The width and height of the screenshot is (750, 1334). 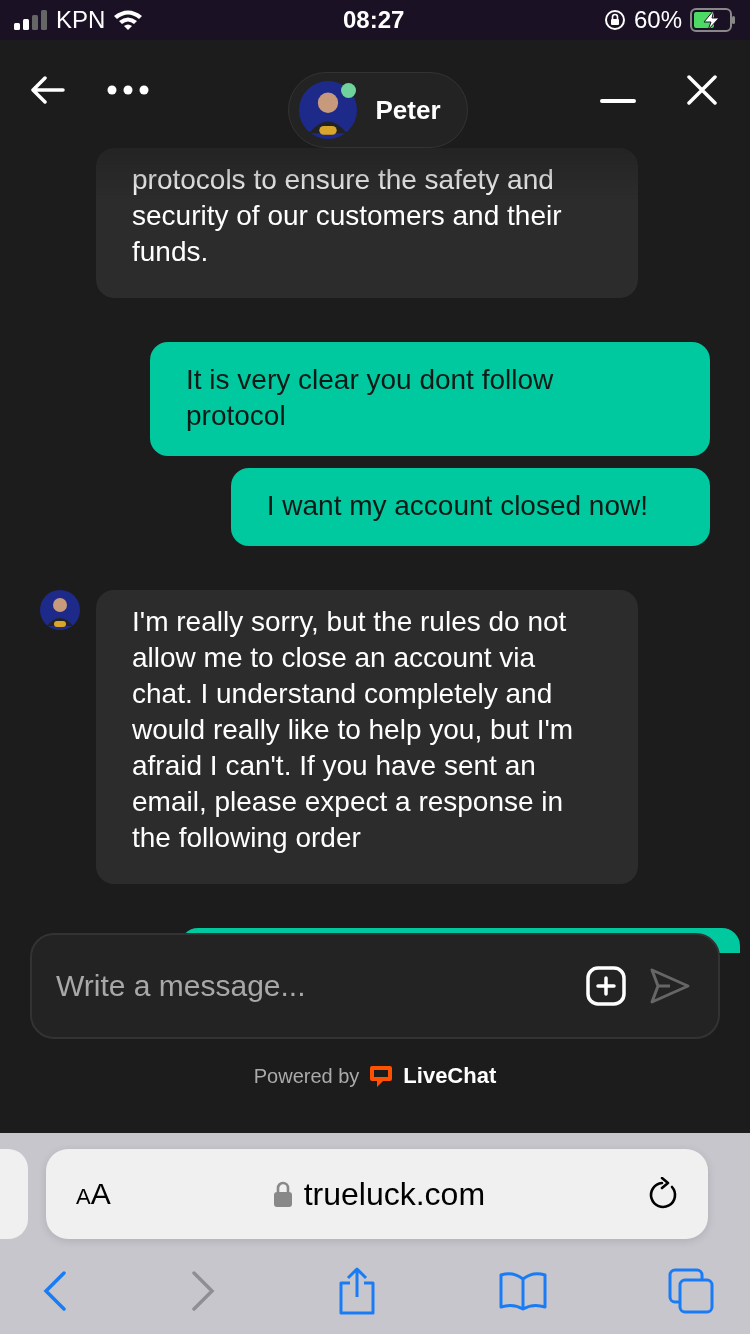 What do you see at coordinates (367, 223) in the screenshot?
I see `message-bubble: protocols to ensure the safety and security of our customers and their funds.` at bounding box center [367, 223].